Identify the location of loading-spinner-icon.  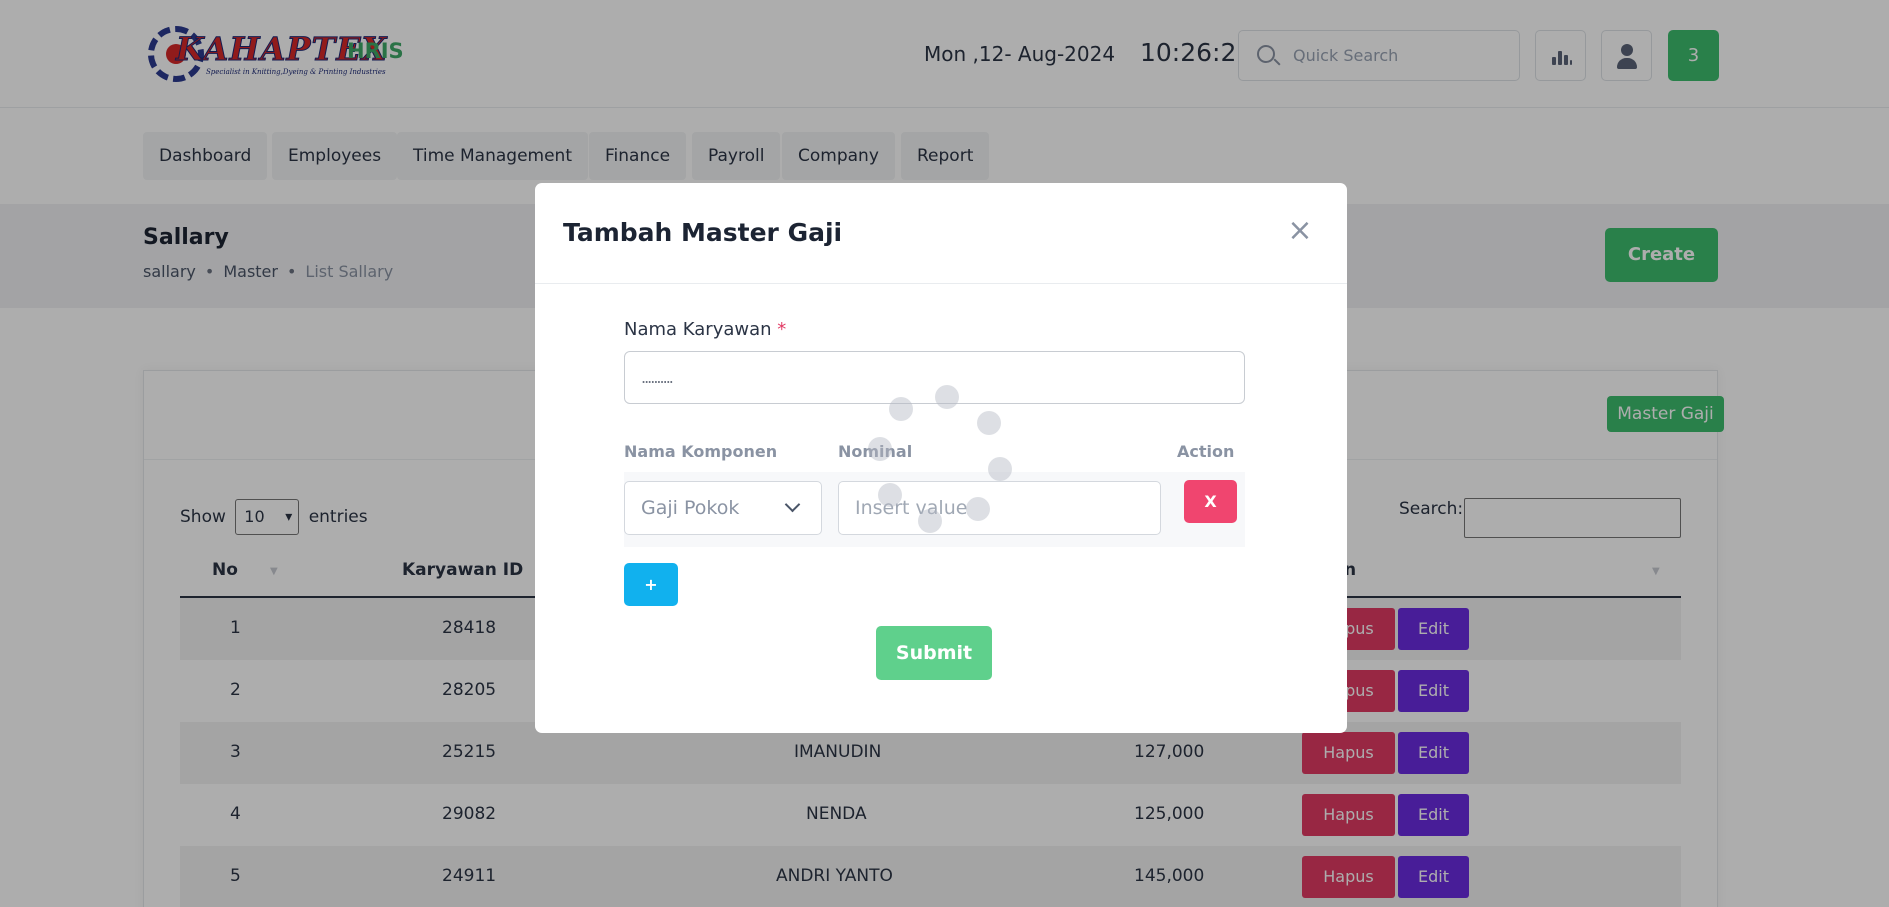
(773, 358).